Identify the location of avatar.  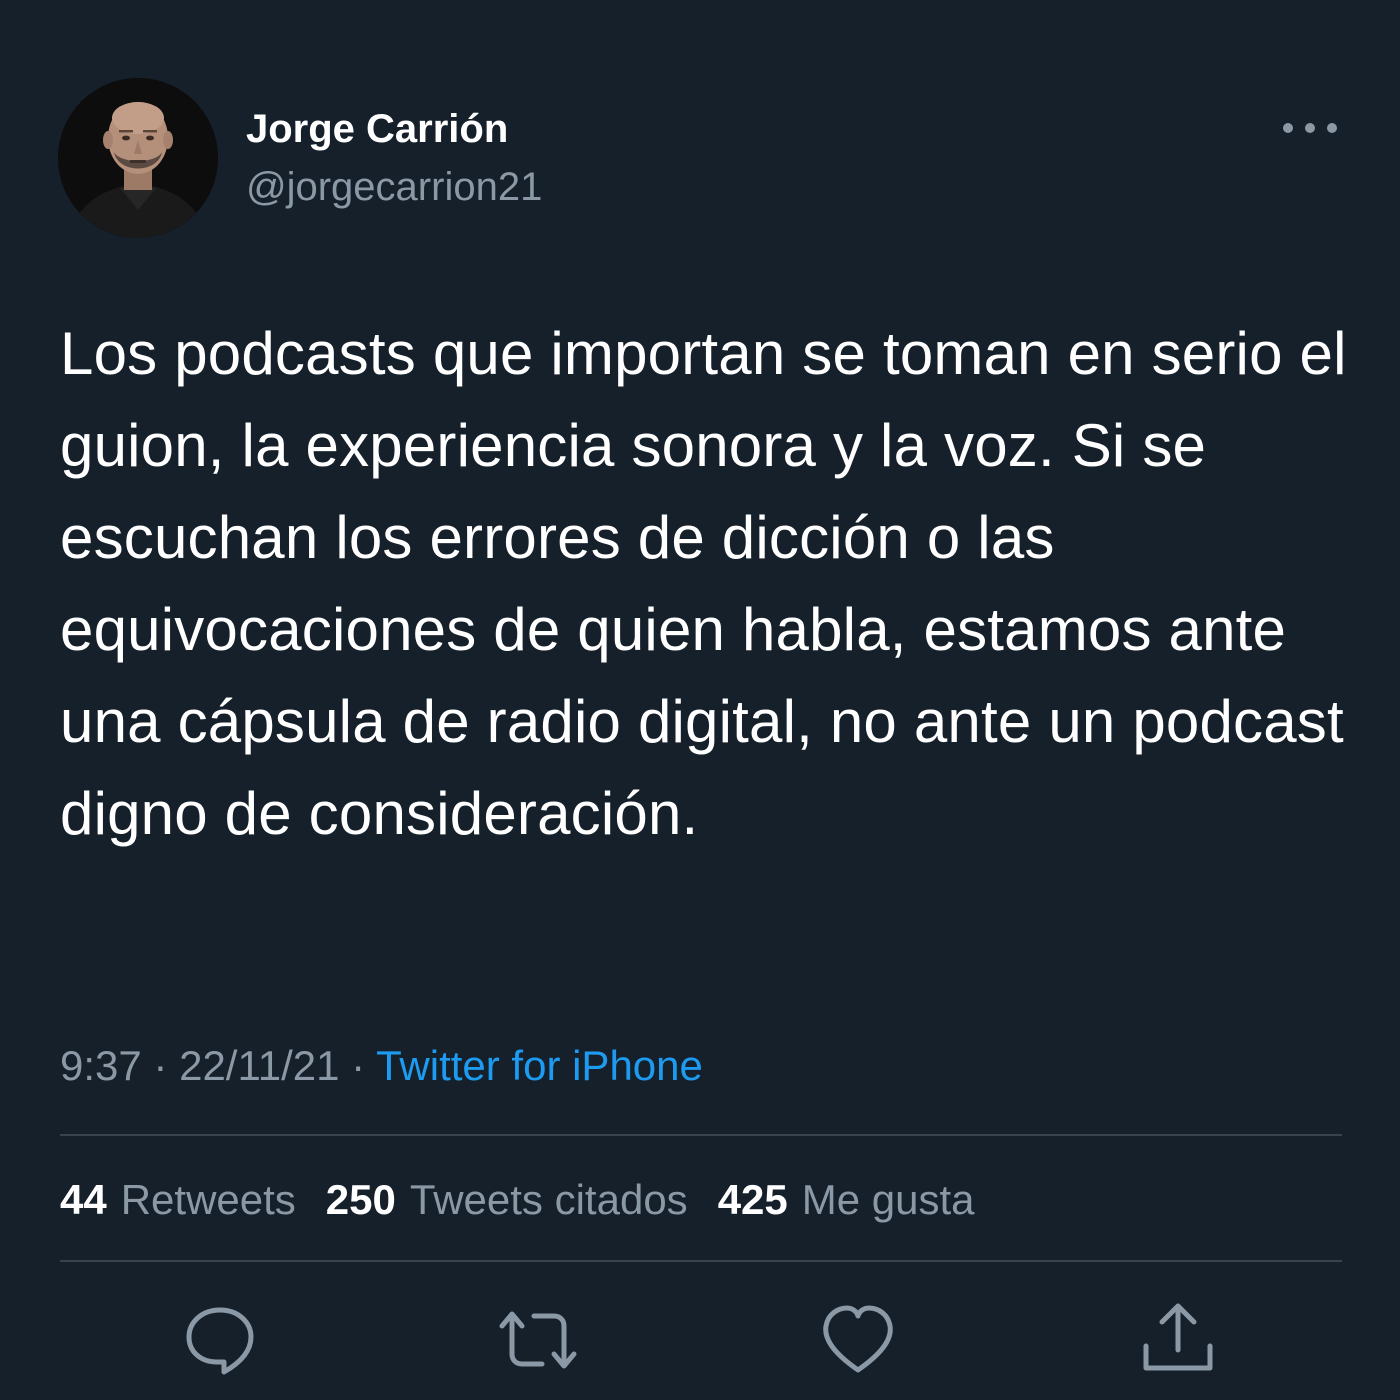
(138, 158).